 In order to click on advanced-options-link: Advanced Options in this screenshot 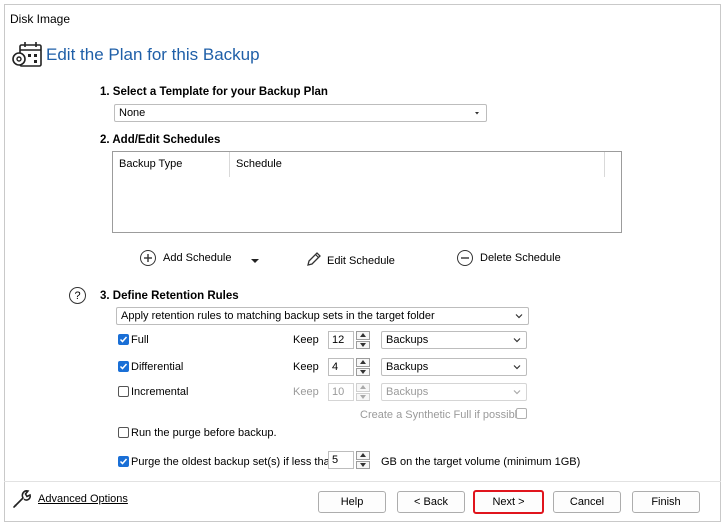, I will do `click(83, 499)`.